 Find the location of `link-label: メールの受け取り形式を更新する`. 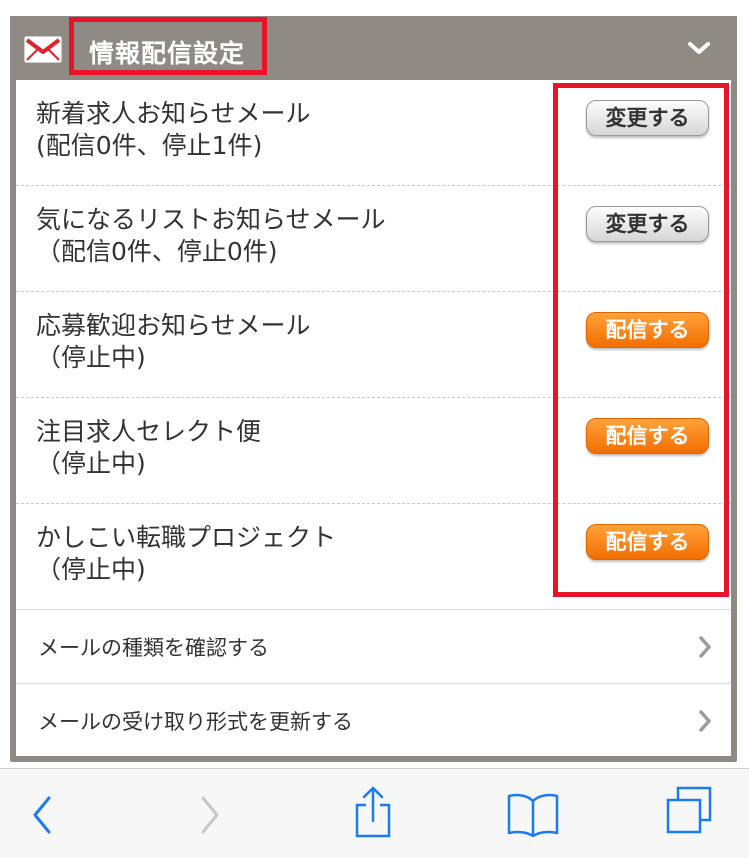

link-label: メールの受け取り形式を更新する is located at coordinates (195, 722).